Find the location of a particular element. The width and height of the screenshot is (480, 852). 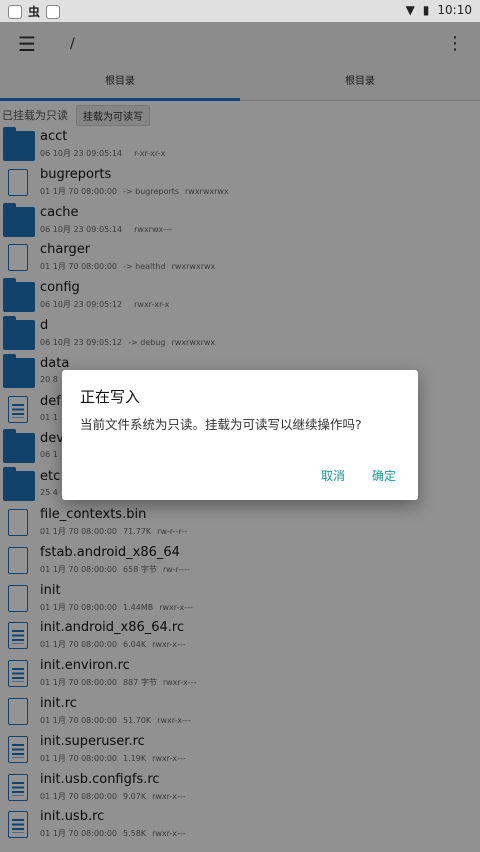

notification-icon is located at coordinates (15, 11).